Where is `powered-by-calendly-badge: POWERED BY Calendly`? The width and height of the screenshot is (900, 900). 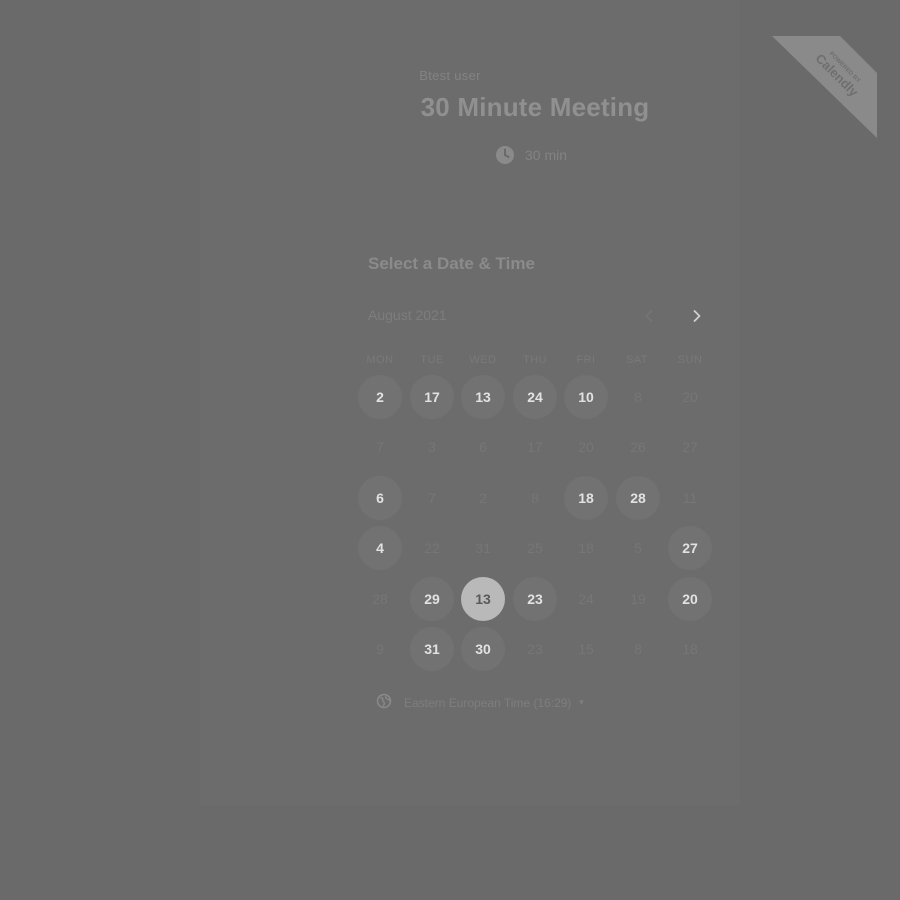
powered-by-calendly-badge: POWERED BY Calendly is located at coordinates (824, 87).